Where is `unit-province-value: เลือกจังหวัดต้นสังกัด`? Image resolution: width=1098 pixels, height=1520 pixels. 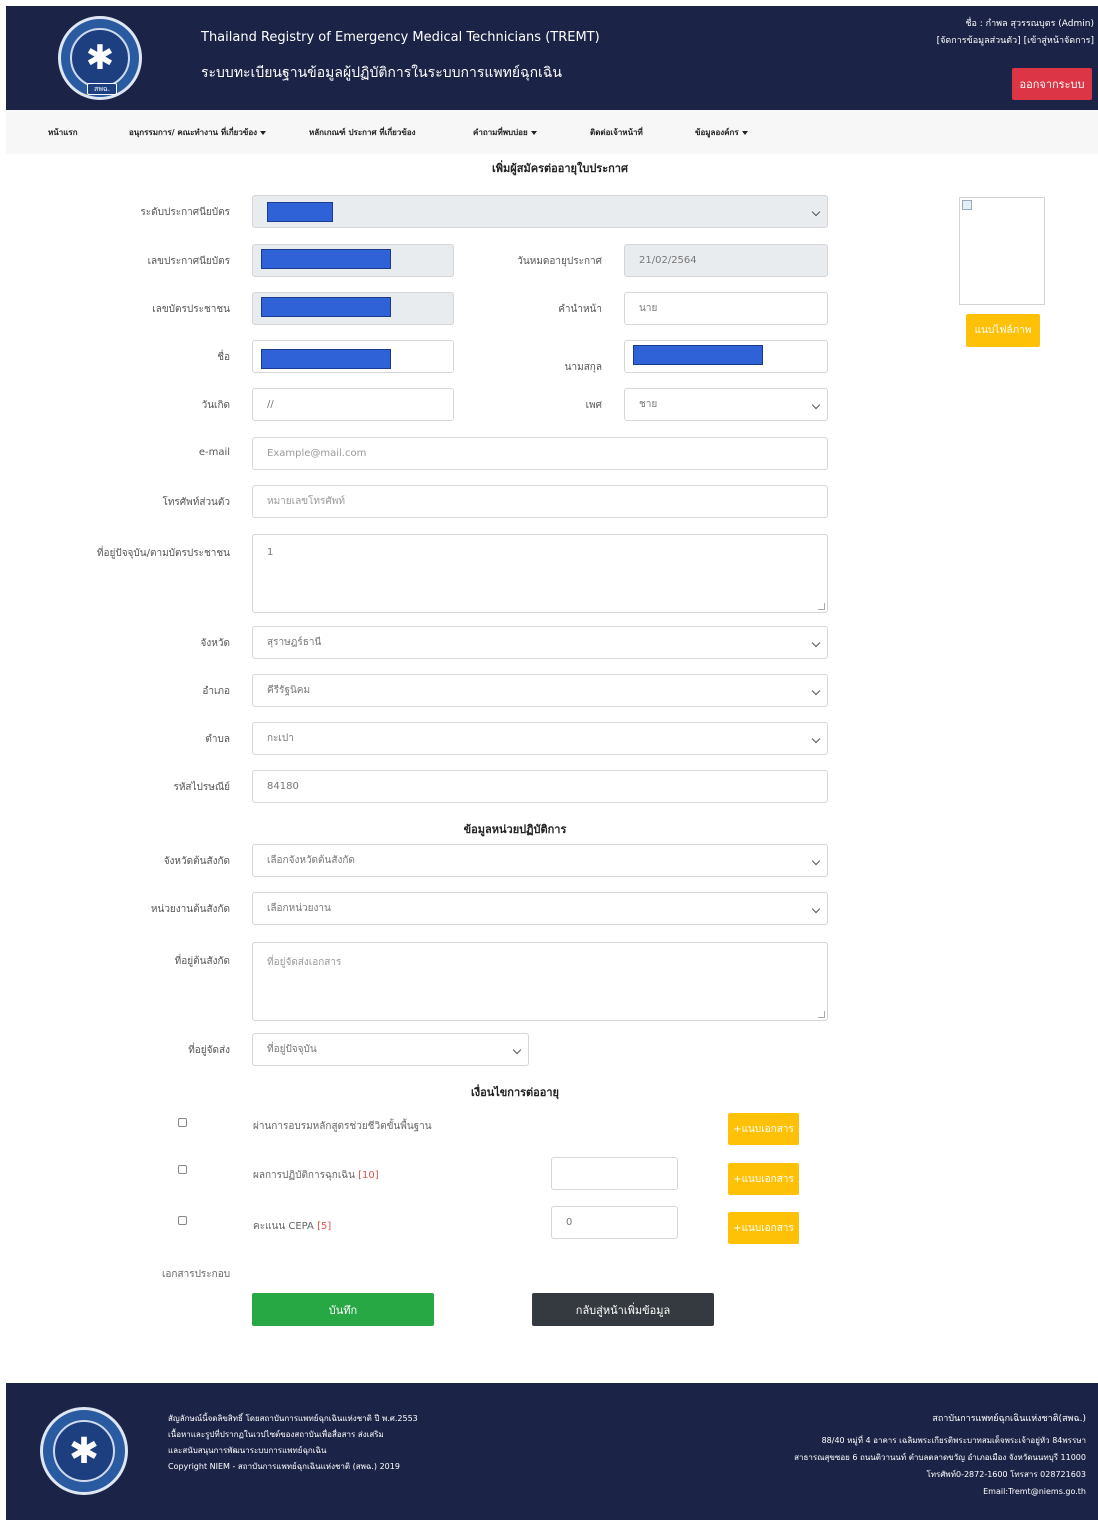
unit-province-value: เลือกจังหวัดต้นสังกัด is located at coordinates (311, 860).